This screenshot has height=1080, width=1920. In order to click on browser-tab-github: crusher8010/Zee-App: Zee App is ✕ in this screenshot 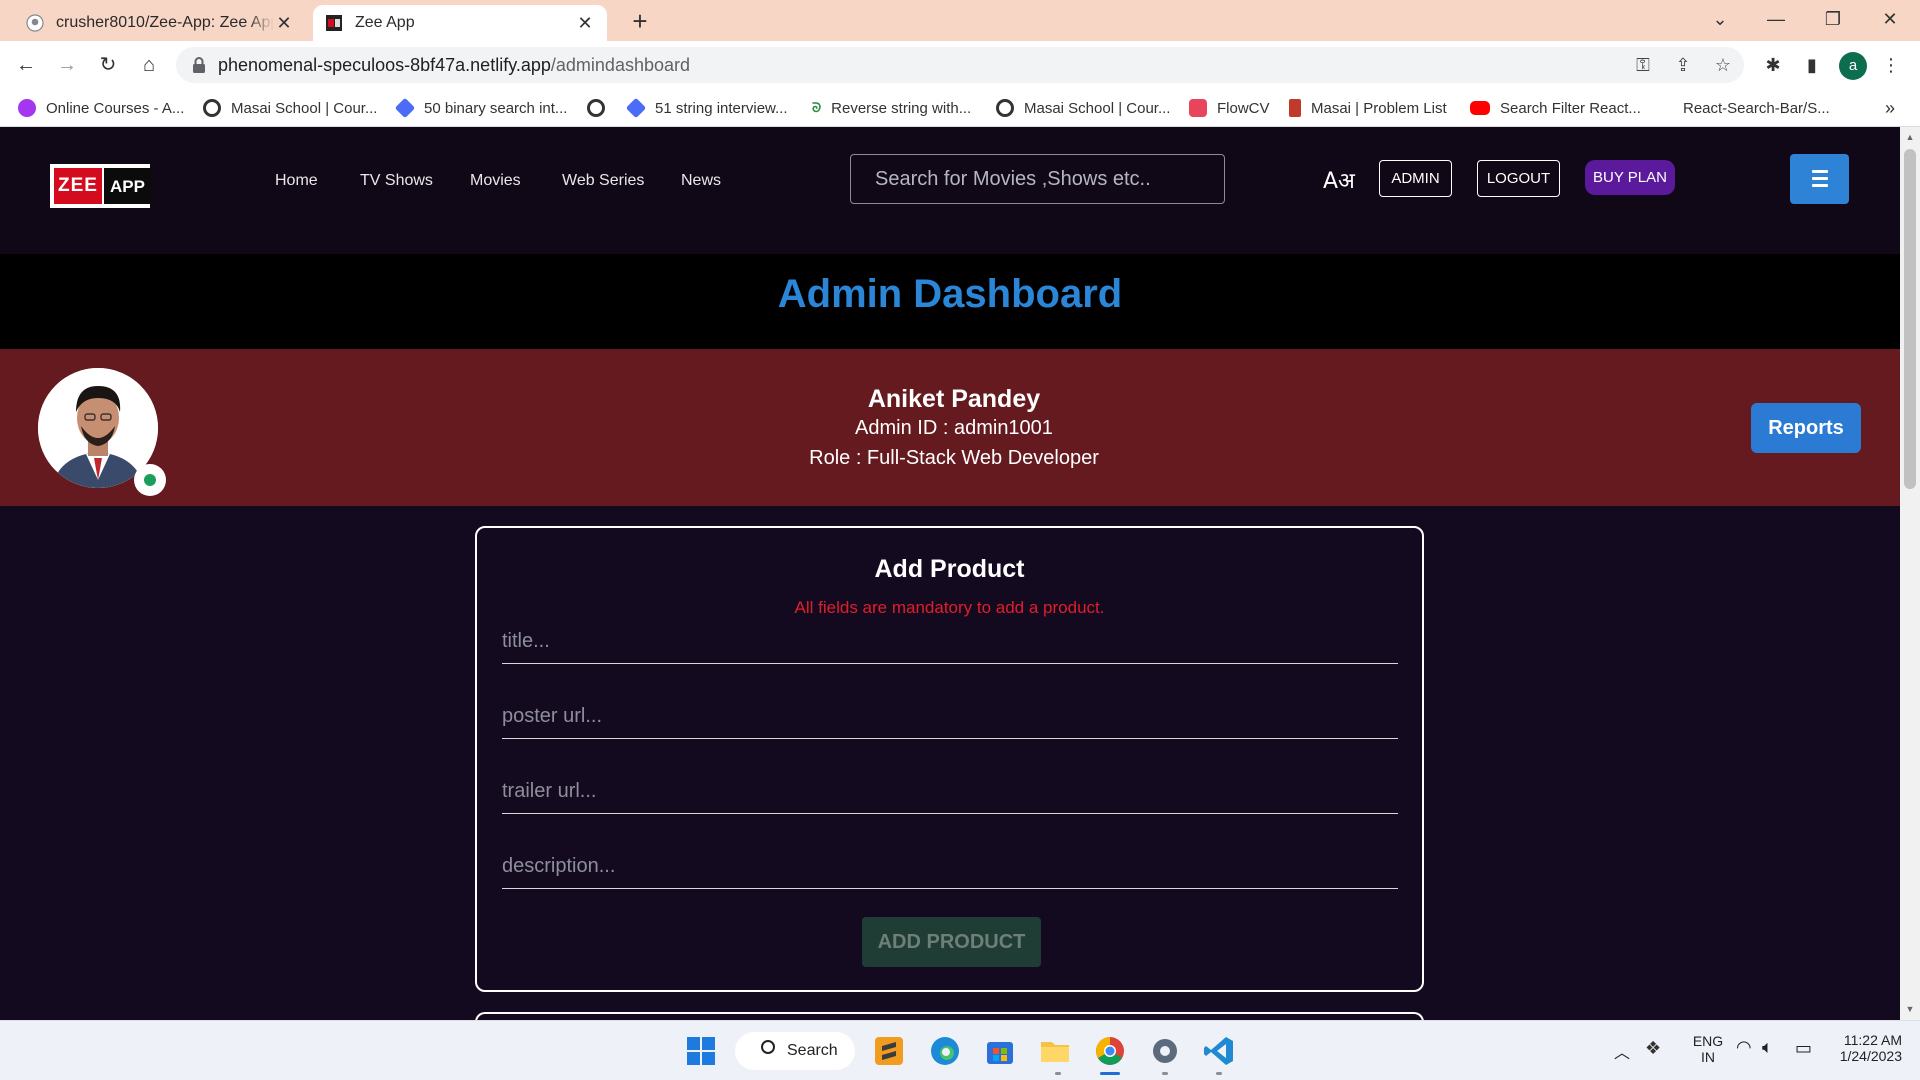, I will do `click(160, 23)`.